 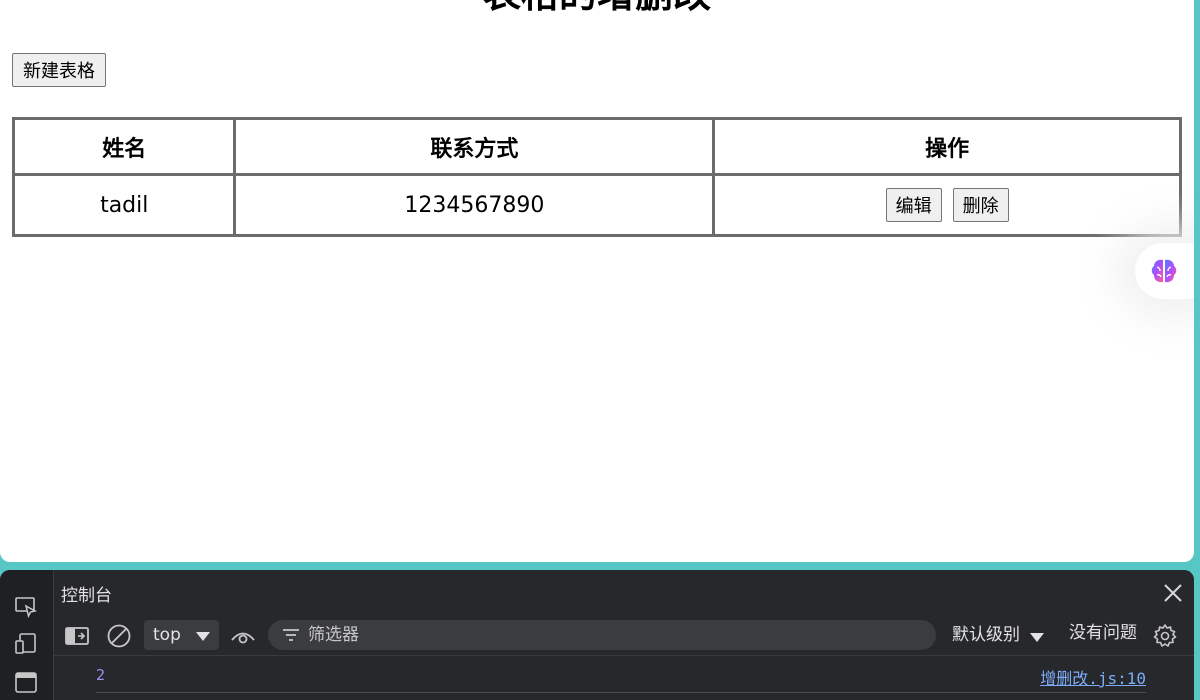 I want to click on console-toolbar: top 默认级别 没有问题, so click(x=624, y=636).